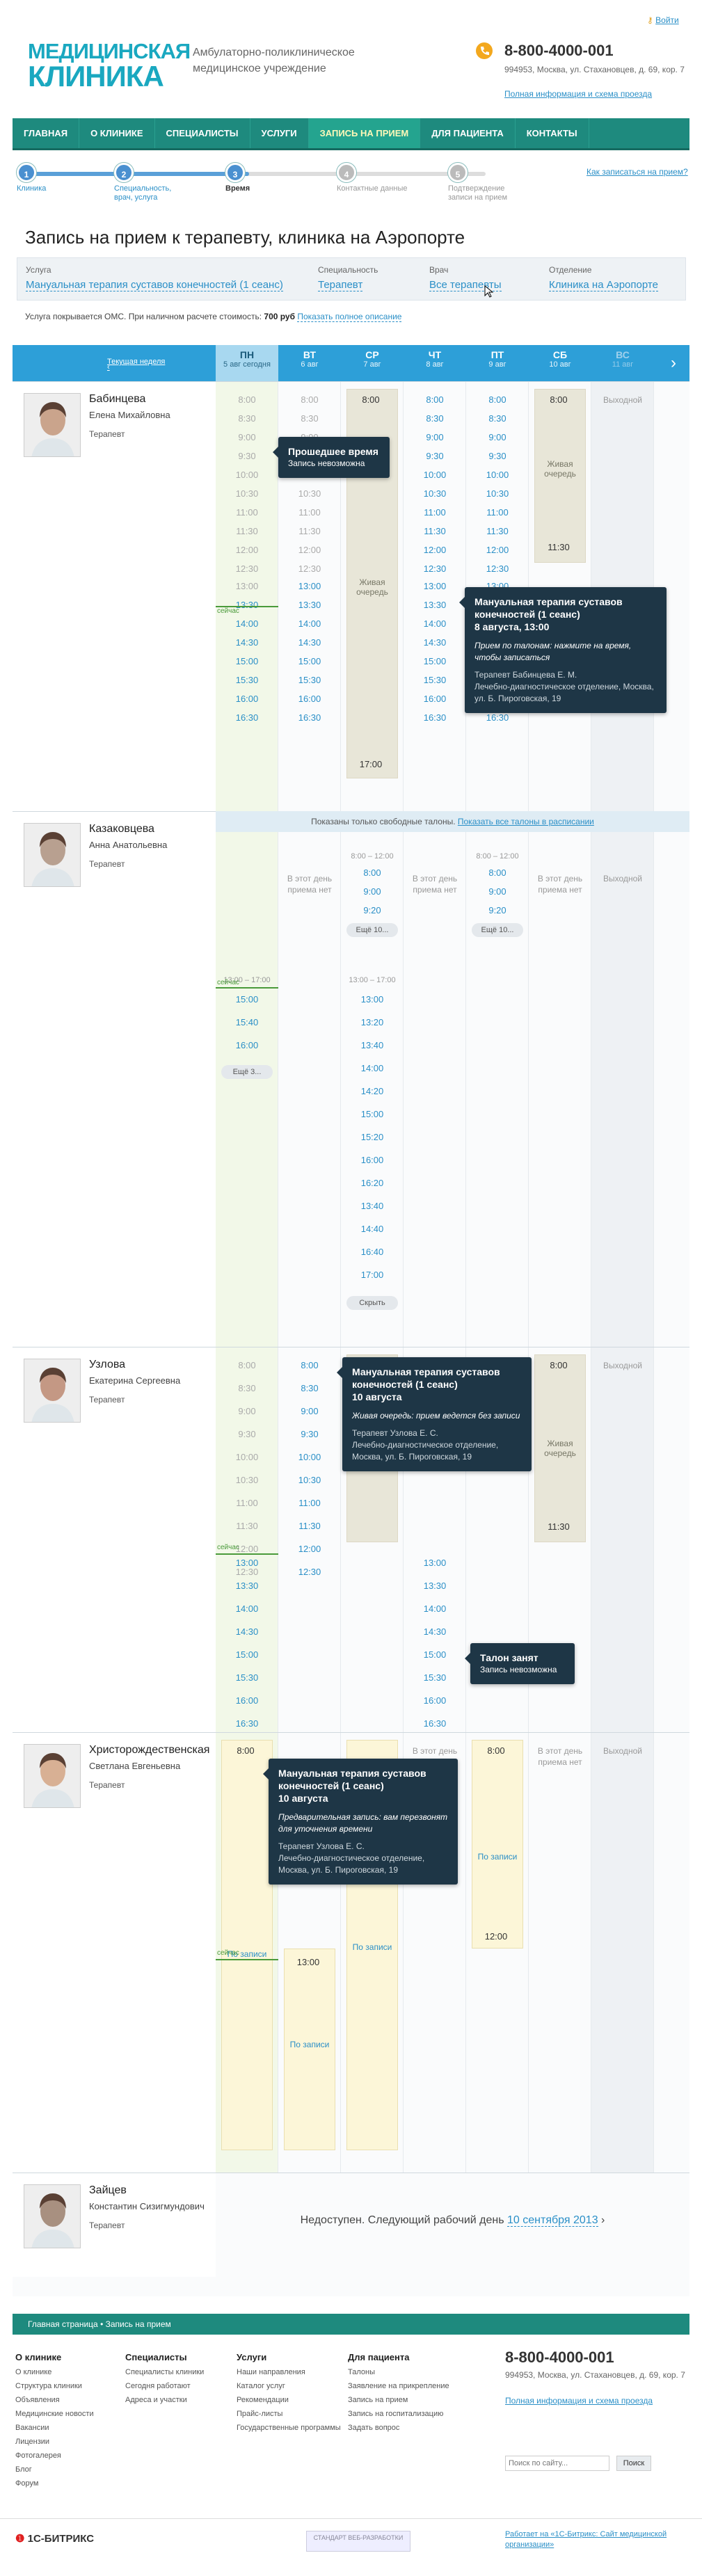  I want to click on step-1: 1 Клиника, so click(55, 178).